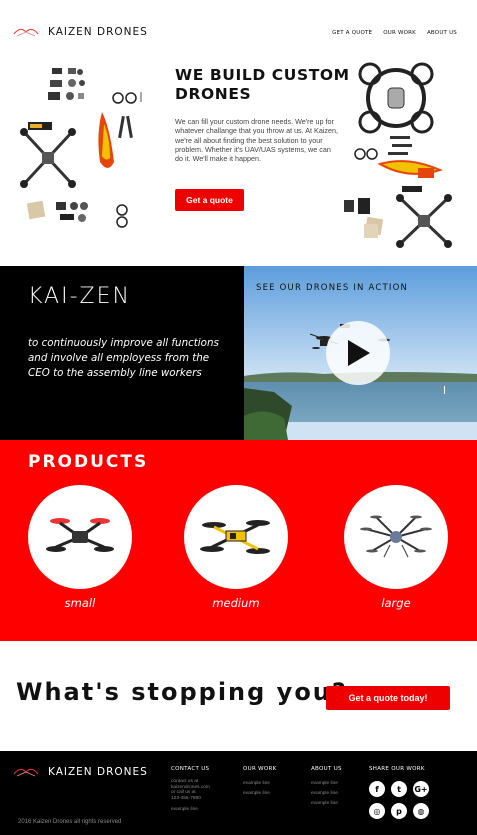 The image size is (477, 835). I want to click on small-drone-image, so click(80, 535).